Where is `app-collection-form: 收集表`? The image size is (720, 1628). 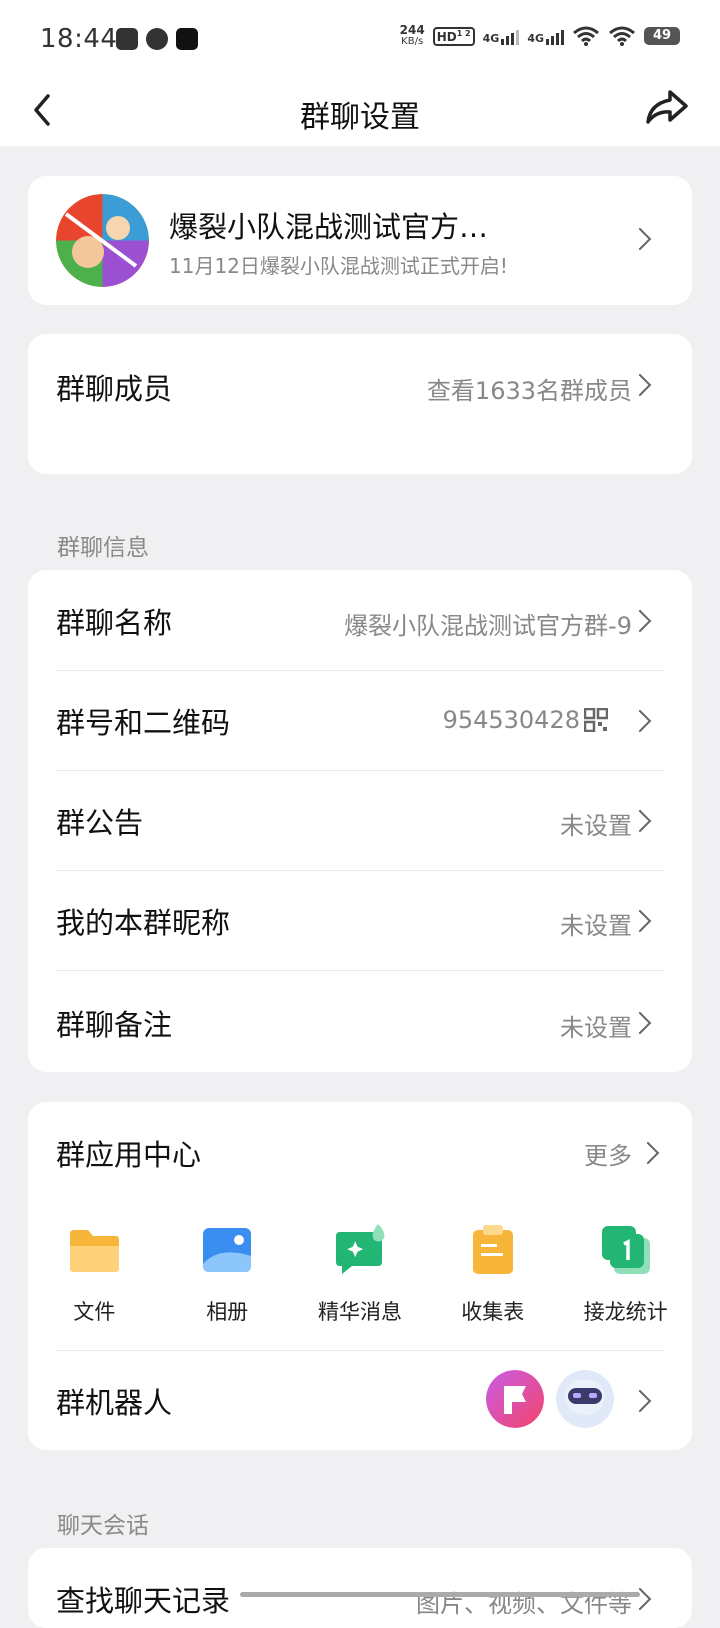
app-collection-form: 收集表 is located at coordinates (492, 1274).